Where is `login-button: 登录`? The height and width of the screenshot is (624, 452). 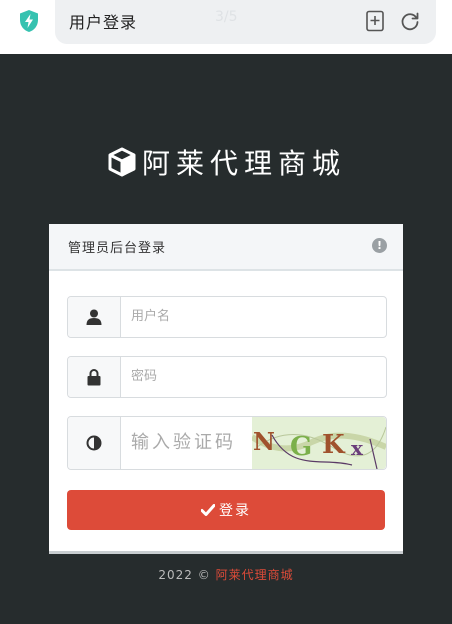
login-button: 登录 is located at coordinates (226, 510).